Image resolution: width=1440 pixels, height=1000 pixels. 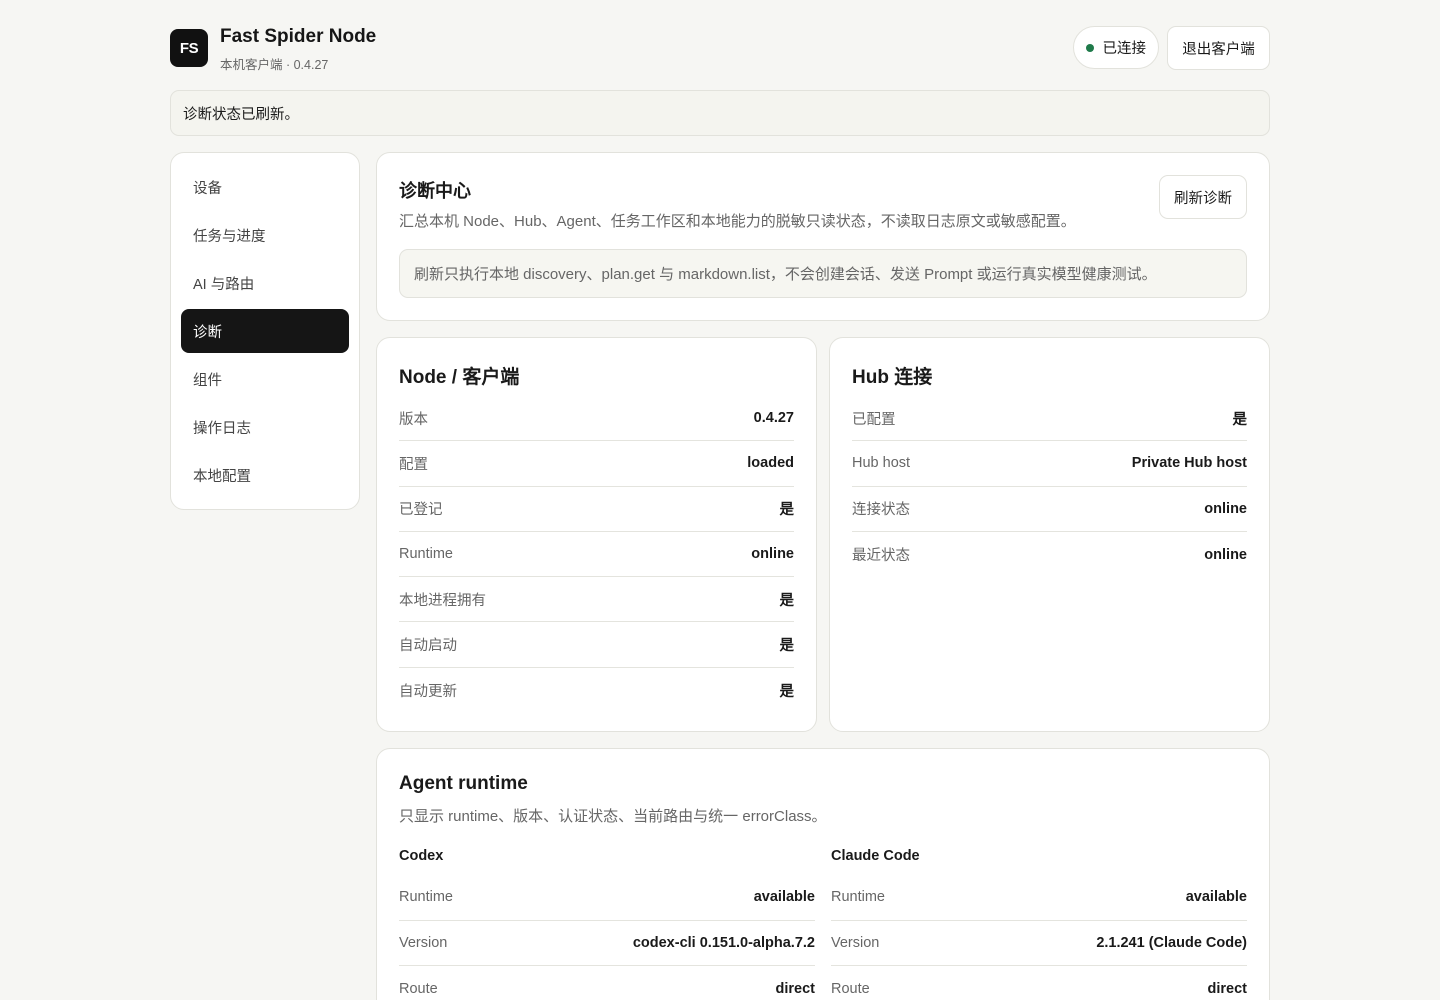 I want to click on info-row: 自动更新 是, so click(x=596, y=690).